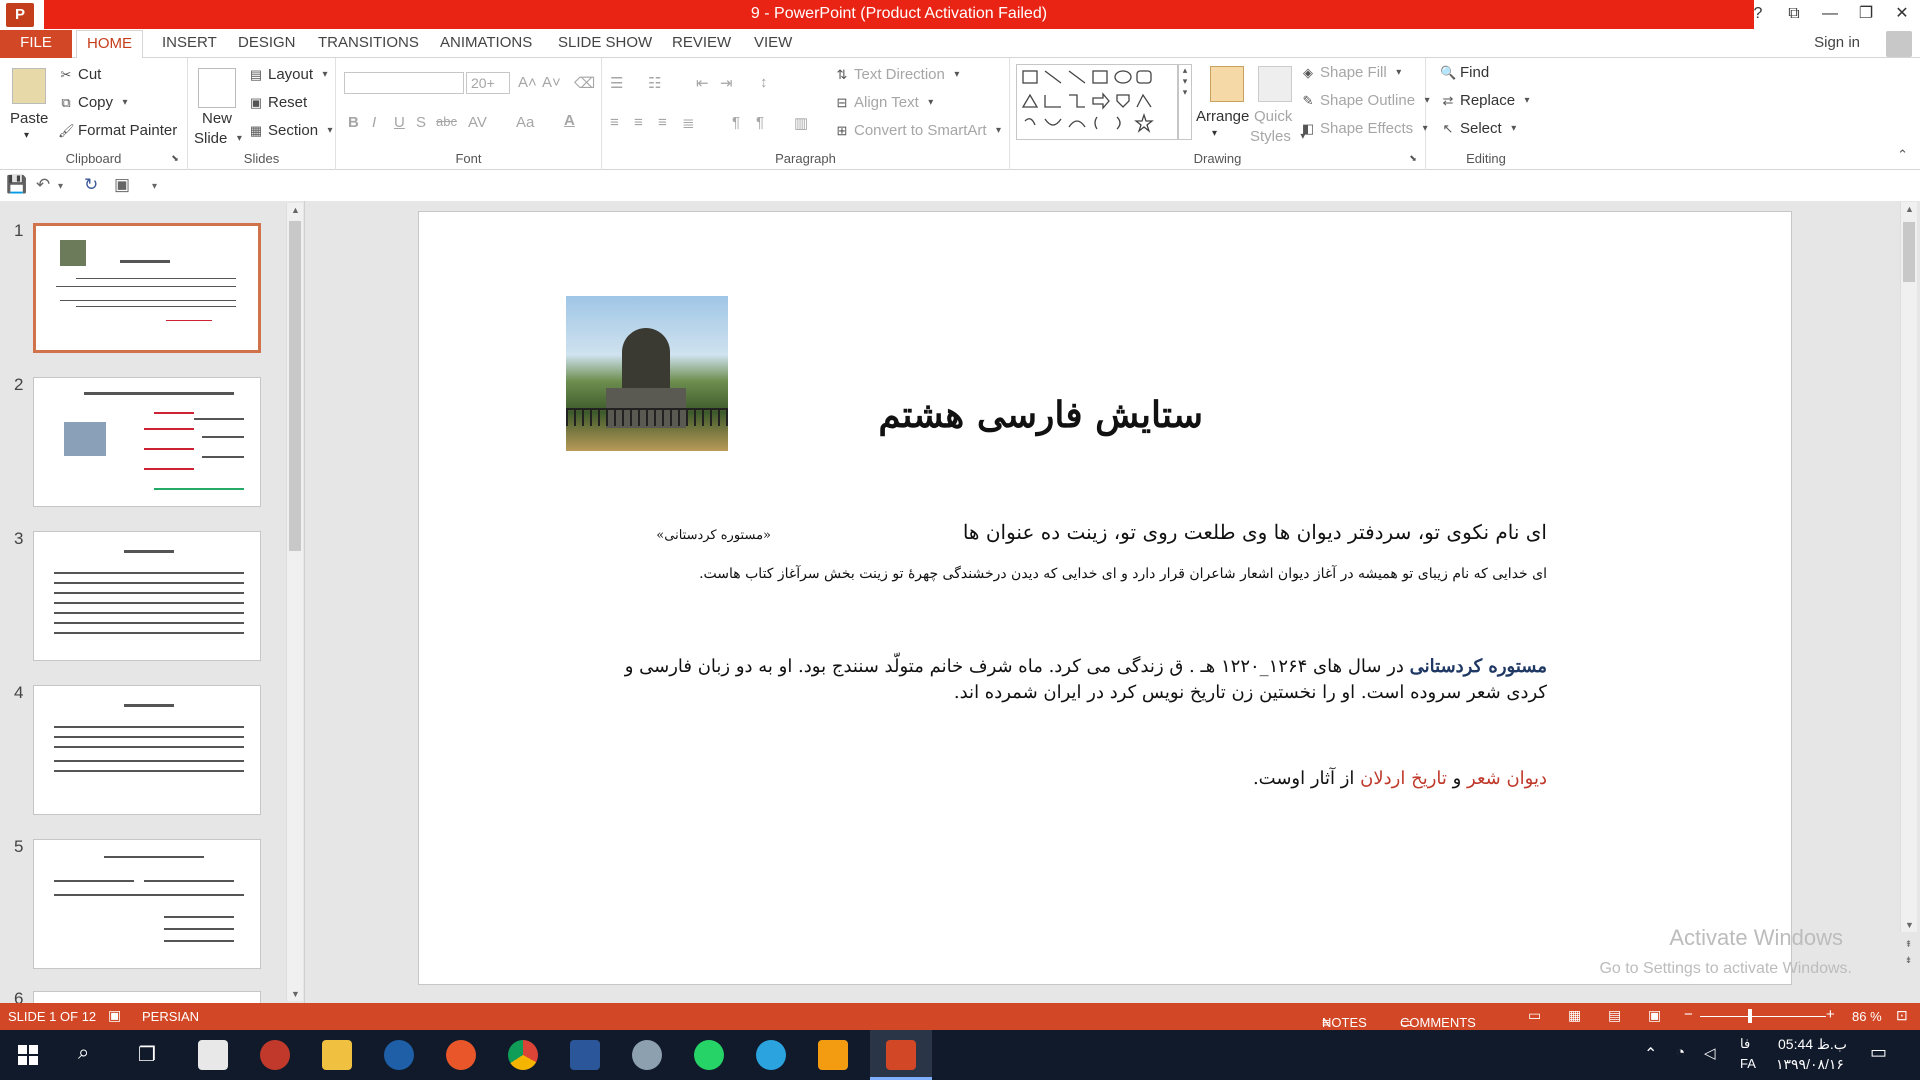 The width and height of the screenshot is (1920, 1080). What do you see at coordinates (771, 1055) in the screenshot?
I see `telegram-icon` at bounding box center [771, 1055].